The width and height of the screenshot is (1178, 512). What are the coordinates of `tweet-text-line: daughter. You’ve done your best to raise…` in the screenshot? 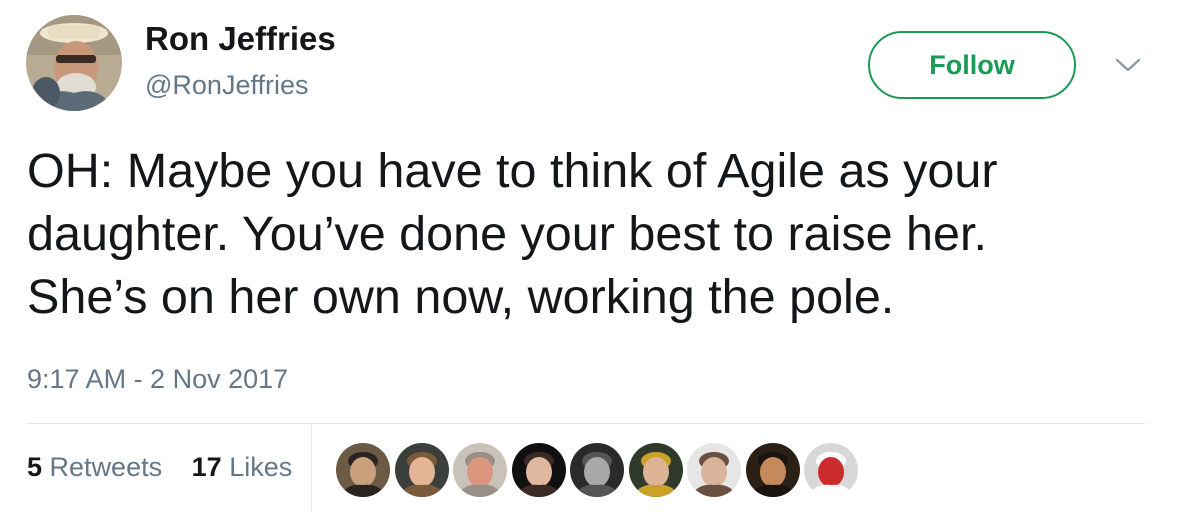 It's located at (507, 234).